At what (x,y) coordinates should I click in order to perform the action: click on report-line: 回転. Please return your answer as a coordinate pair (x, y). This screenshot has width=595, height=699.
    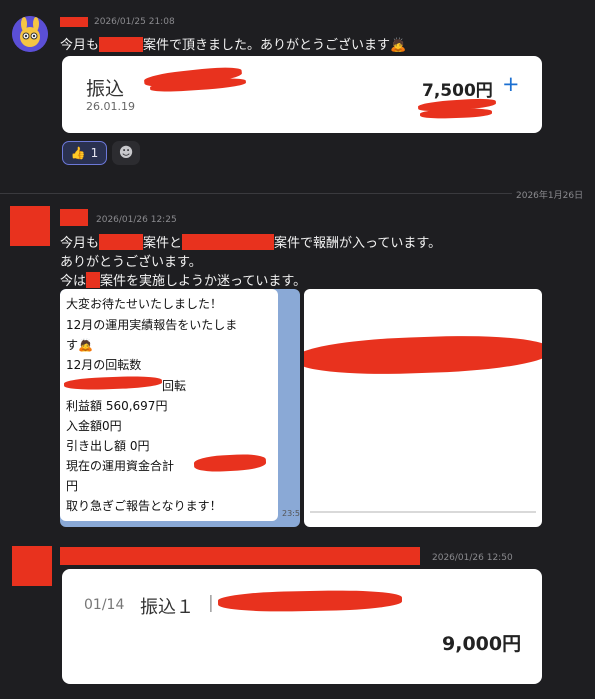
    Looking at the image, I should click on (174, 386).